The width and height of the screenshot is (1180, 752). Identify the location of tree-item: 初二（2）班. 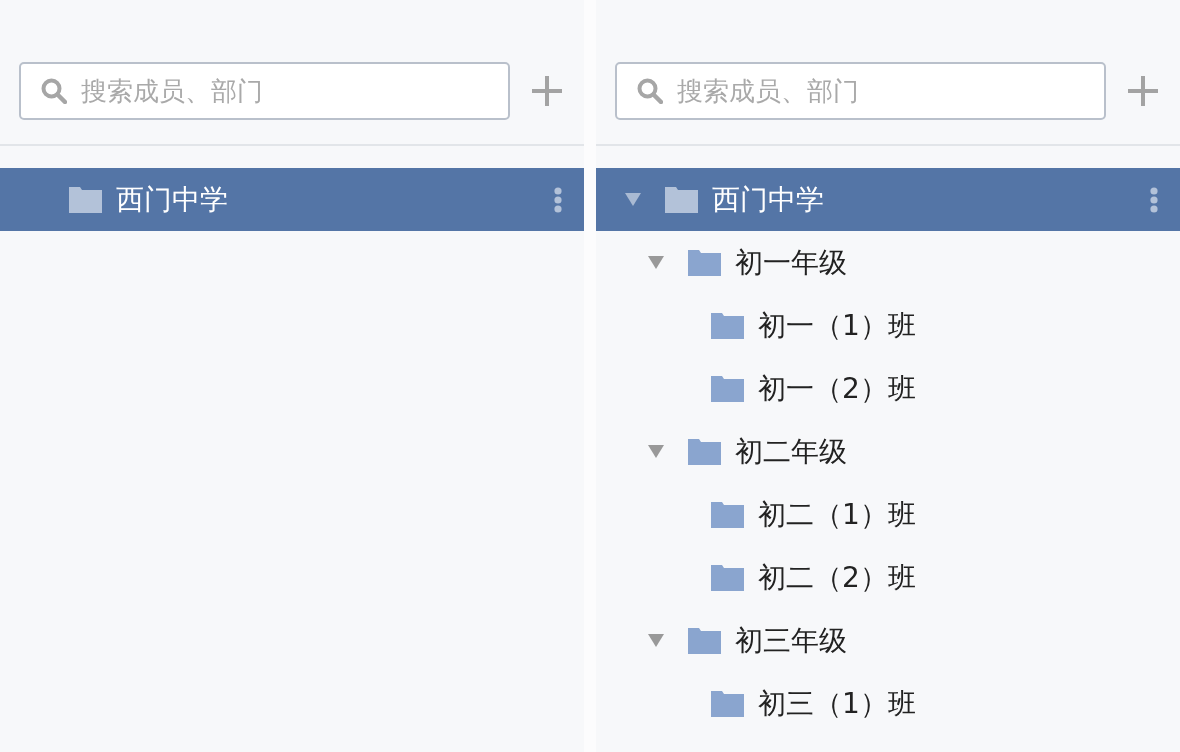
(888, 577).